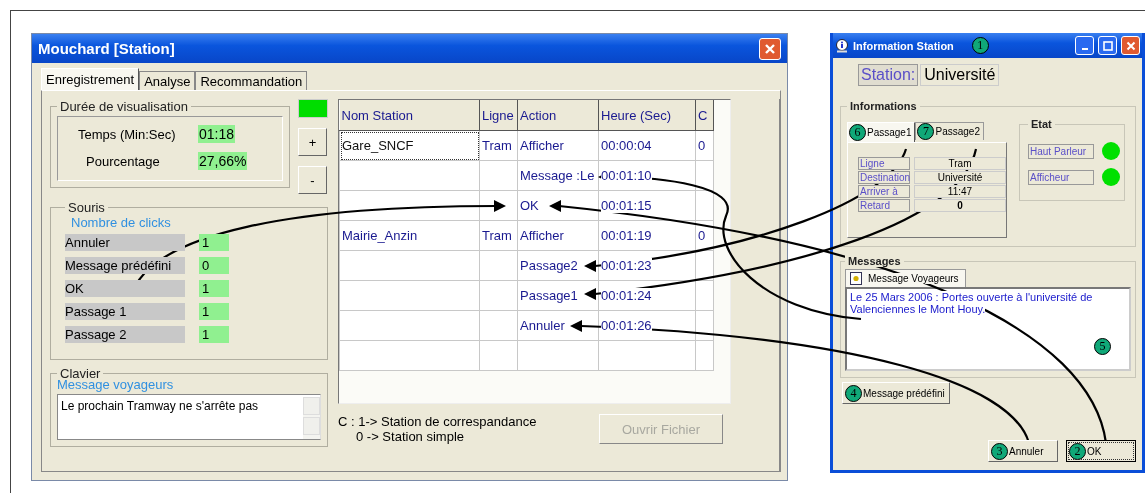 The width and height of the screenshot is (1145, 493). Describe the element at coordinates (125, 288) in the screenshot. I see `click-label: OK` at that location.